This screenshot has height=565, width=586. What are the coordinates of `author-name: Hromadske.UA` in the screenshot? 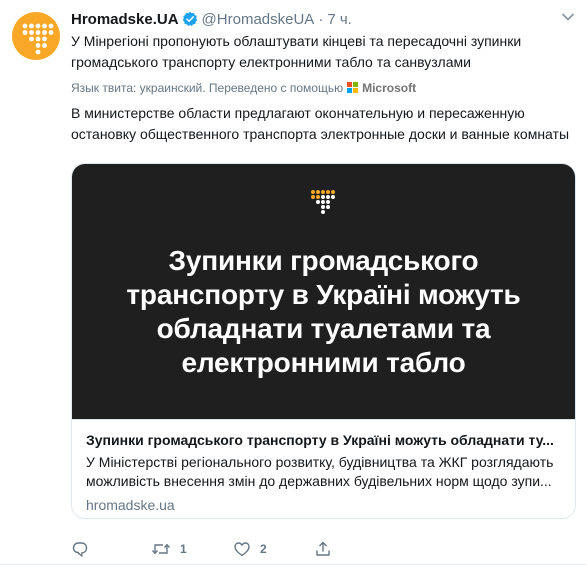 It's located at (125, 19).